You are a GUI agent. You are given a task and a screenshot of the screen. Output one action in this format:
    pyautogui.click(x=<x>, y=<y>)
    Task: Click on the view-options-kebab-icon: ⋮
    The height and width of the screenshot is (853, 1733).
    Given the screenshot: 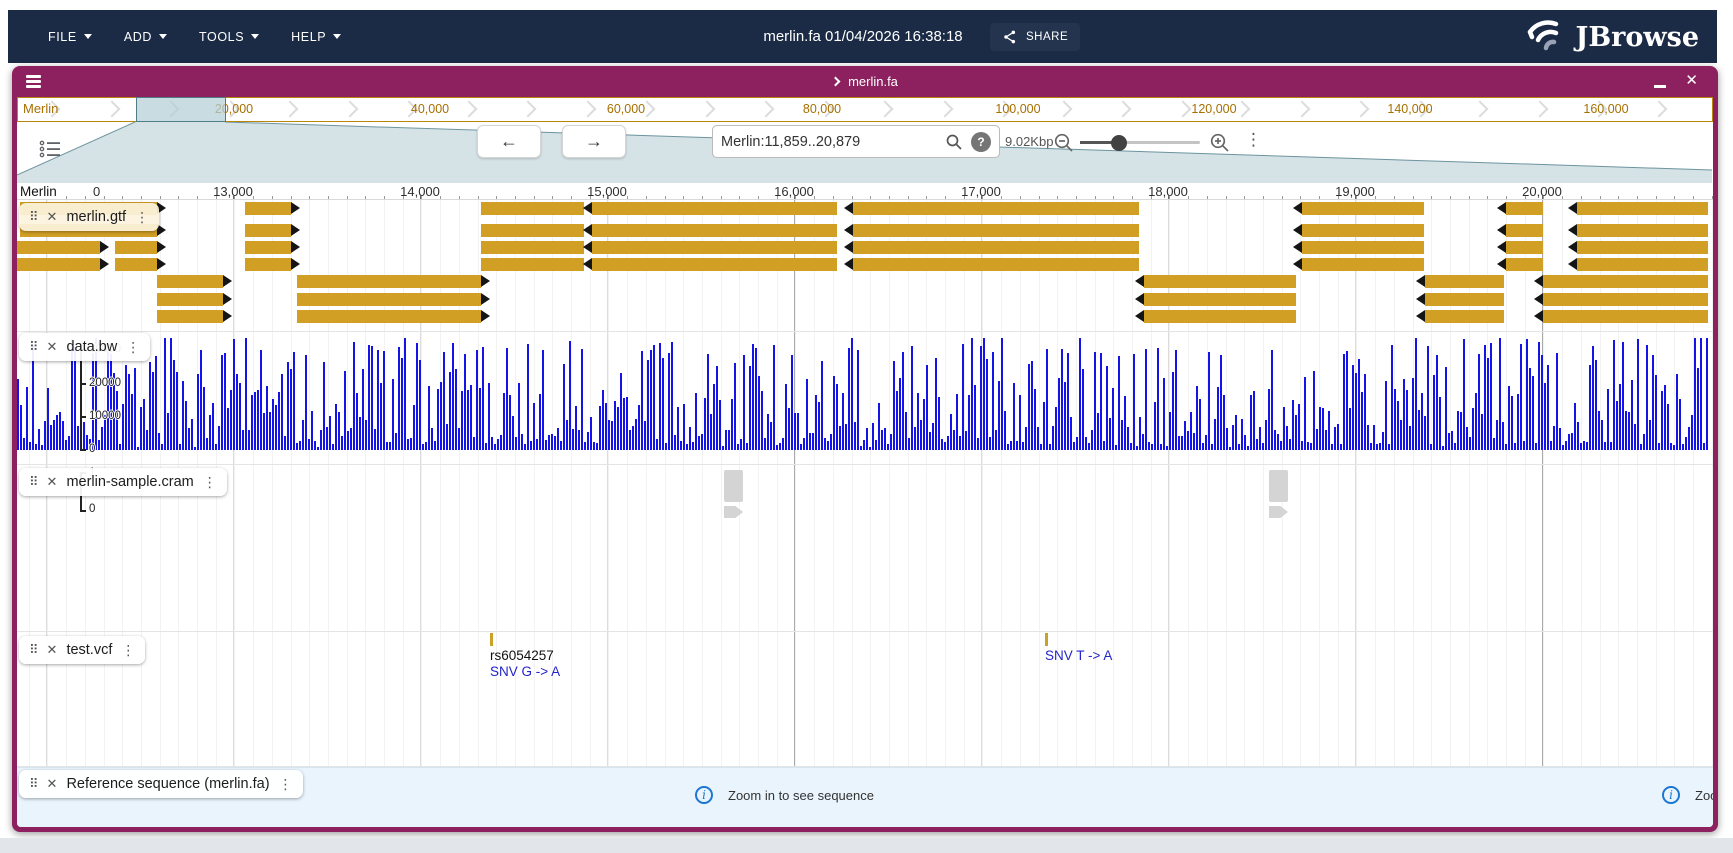 What is the action you would take?
    pyautogui.click(x=1253, y=140)
    